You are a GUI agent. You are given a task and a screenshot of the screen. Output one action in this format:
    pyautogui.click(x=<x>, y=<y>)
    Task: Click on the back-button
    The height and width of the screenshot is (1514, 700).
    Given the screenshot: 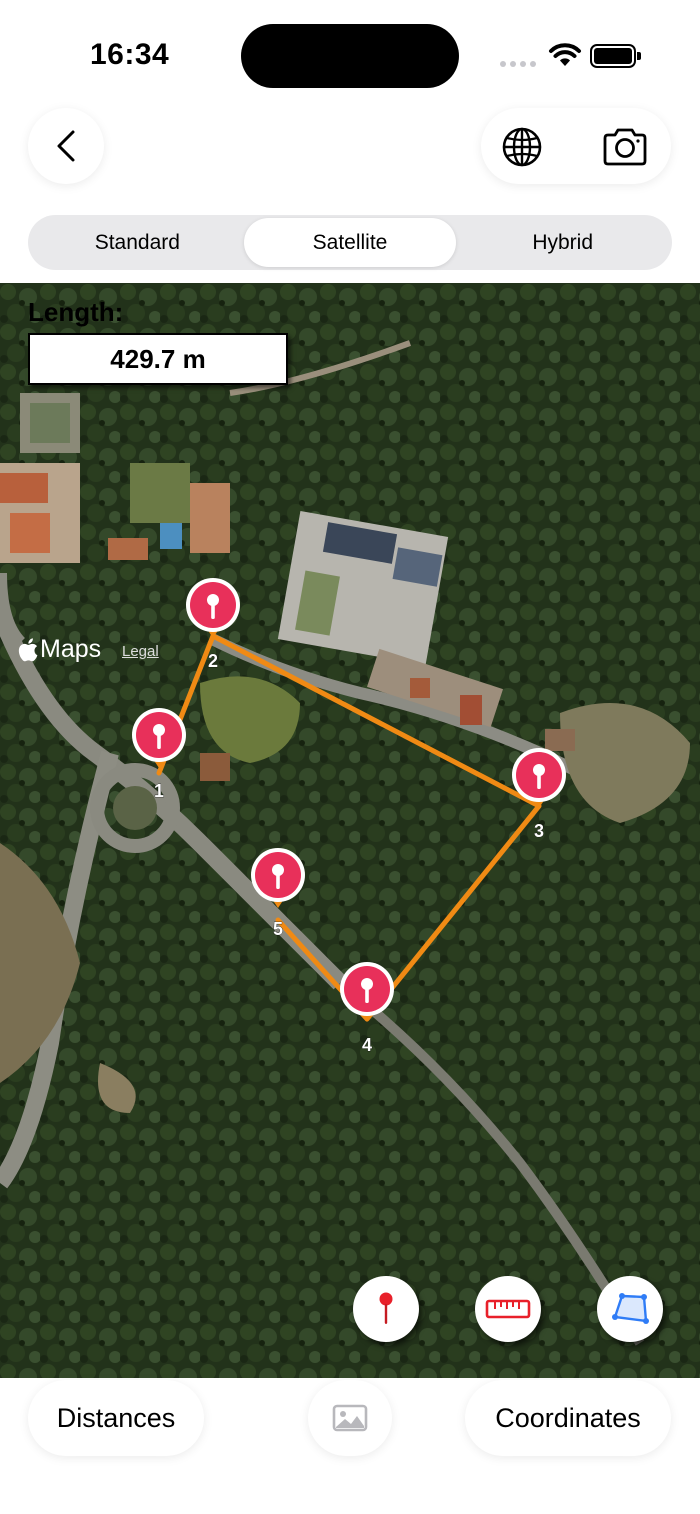 What is the action you would take?
    pyautogui.click(x=66, y=146)
    